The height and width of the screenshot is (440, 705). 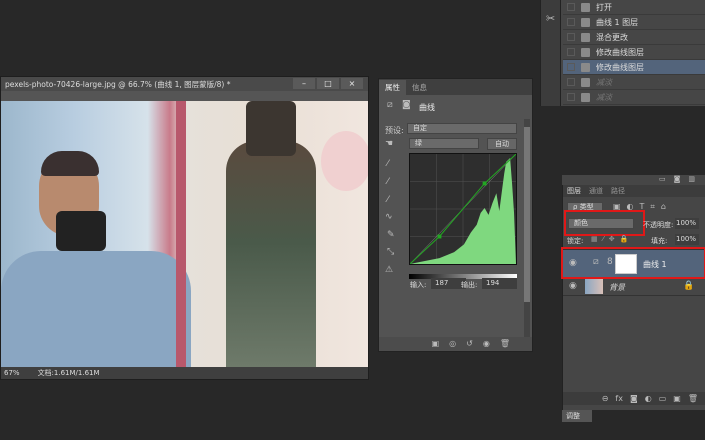 I want to click on history-item-label: 曲线 1 图层, so click(x=617, y=22).